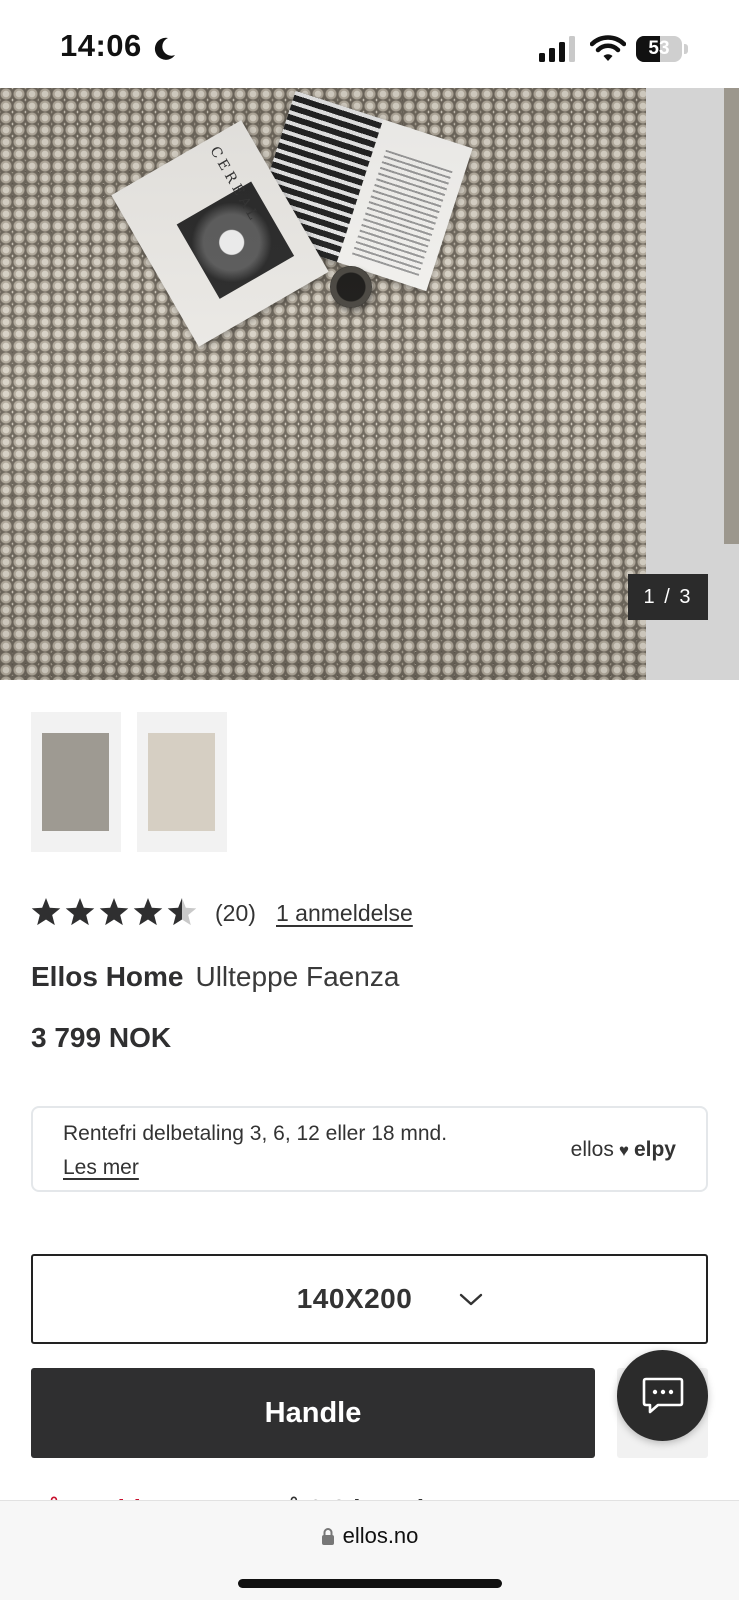  What do you see at coordinates (361, 191) in the screenshot?
I see `magazine-image` at bounding box center [361, 191].